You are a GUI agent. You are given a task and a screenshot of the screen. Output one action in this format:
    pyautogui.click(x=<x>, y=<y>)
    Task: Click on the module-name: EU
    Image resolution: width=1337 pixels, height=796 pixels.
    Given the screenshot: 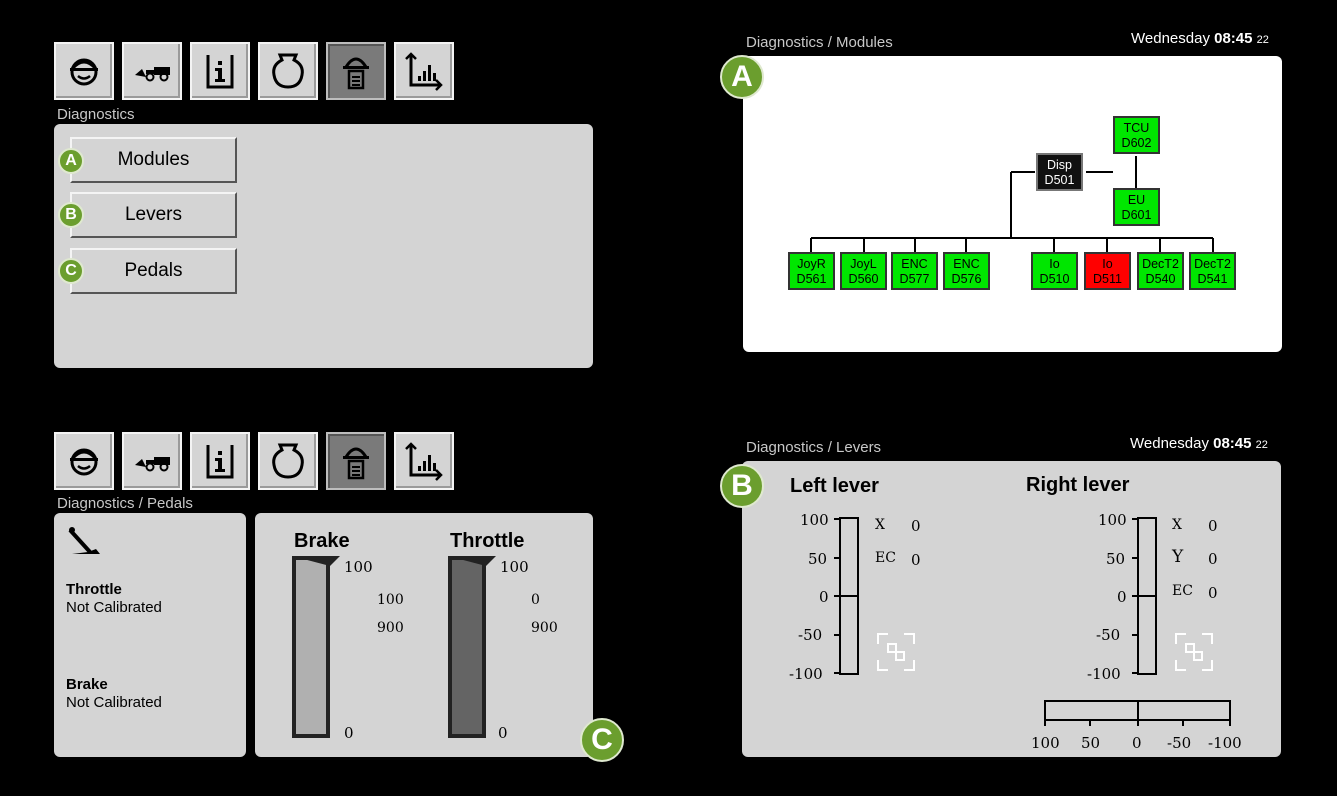 What is the action you would take?
    pyautogui.click(x=1136, y=200)
    